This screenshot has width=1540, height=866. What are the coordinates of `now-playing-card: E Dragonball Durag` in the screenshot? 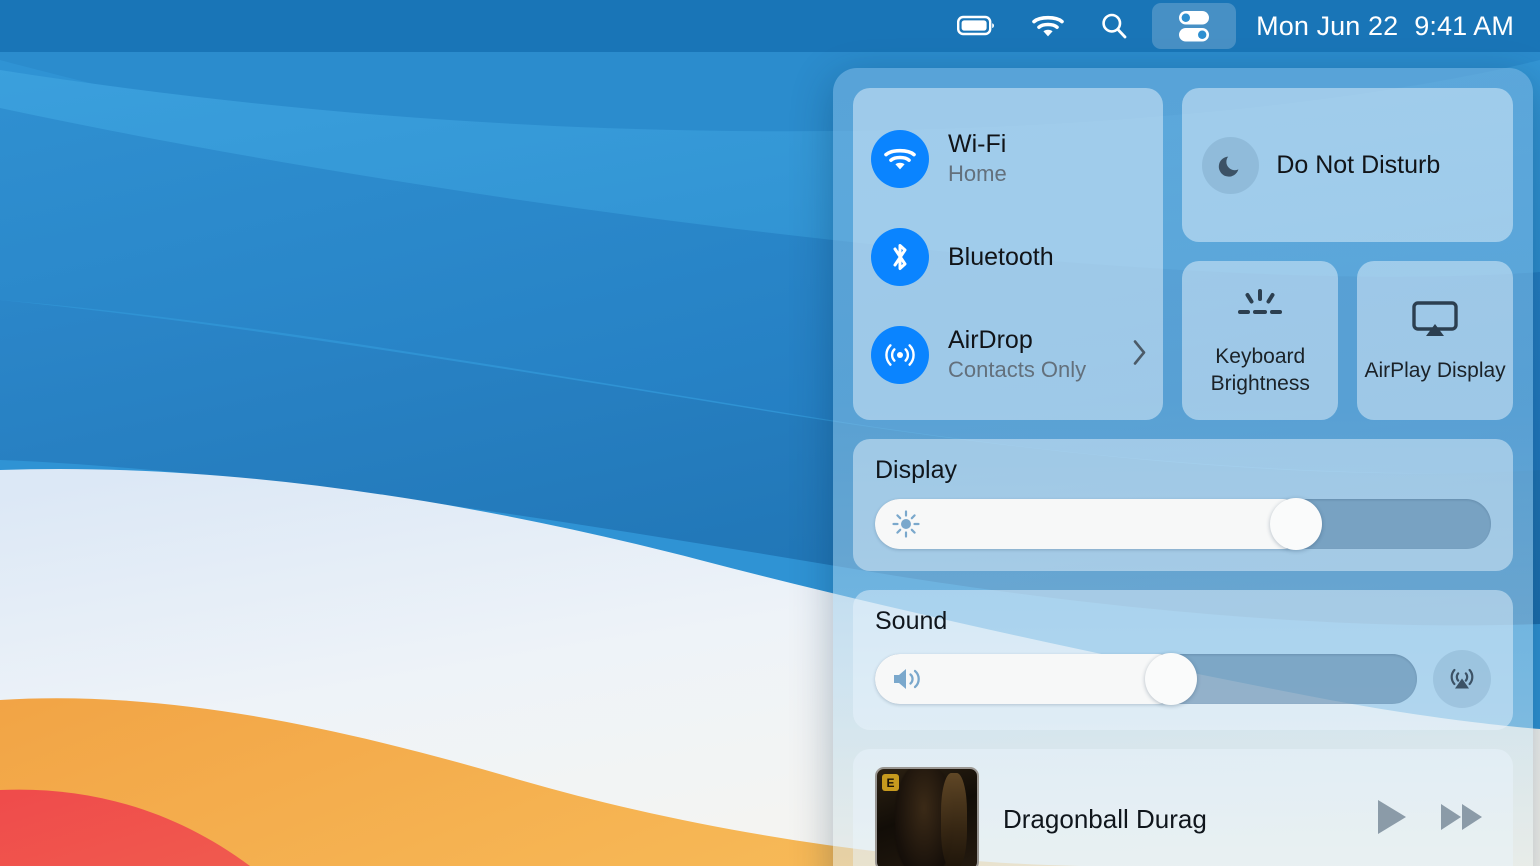 It's located at (1183, 807).